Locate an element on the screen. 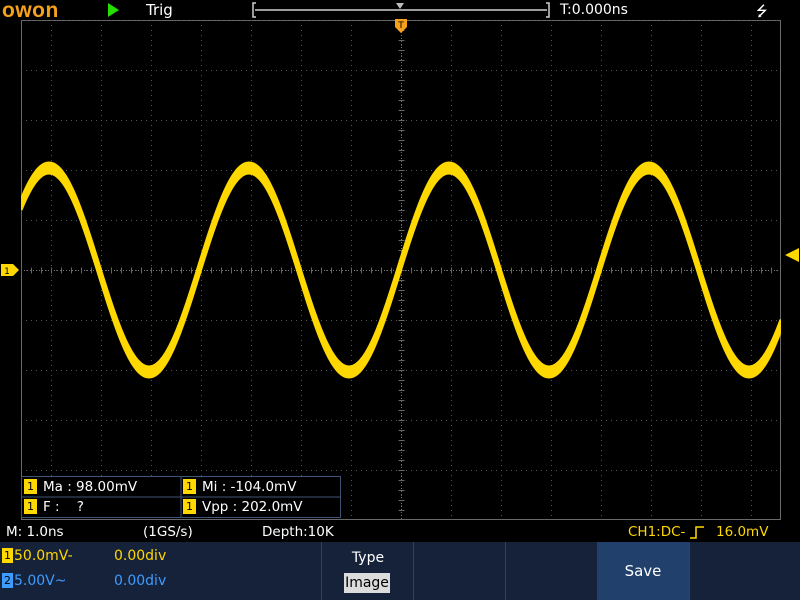 This screenshot has width=800, height=600. measurement-vpp: 1 Vpp : 202.0mV is located at coordinates (242, 507).